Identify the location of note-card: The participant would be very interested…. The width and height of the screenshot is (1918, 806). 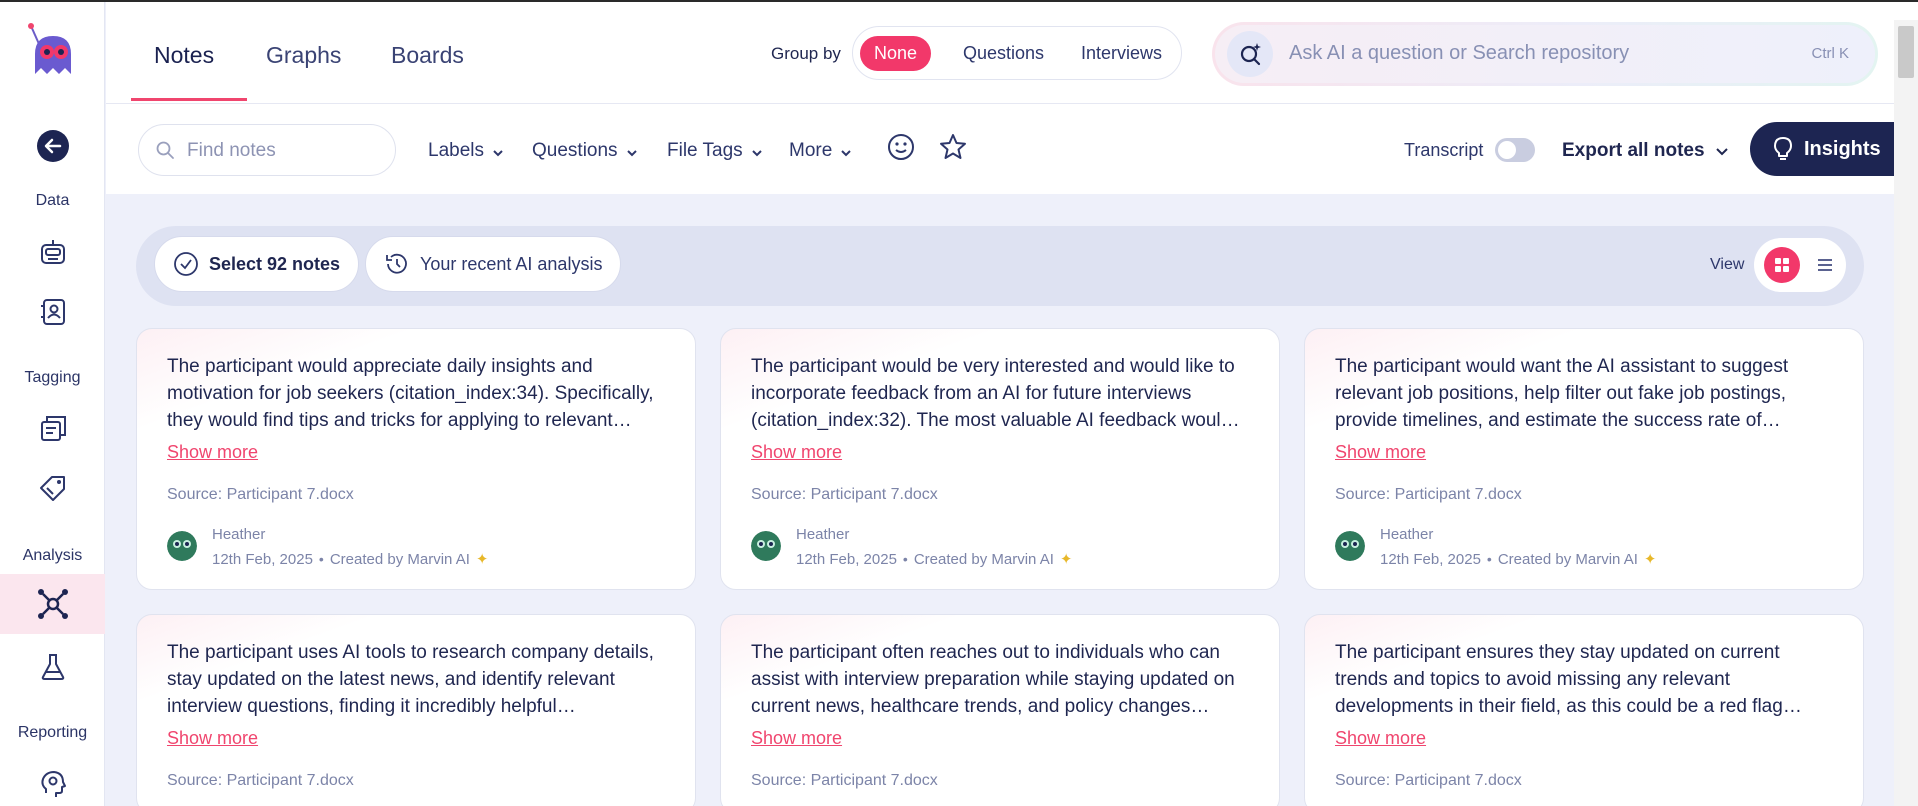
(1000, 459).